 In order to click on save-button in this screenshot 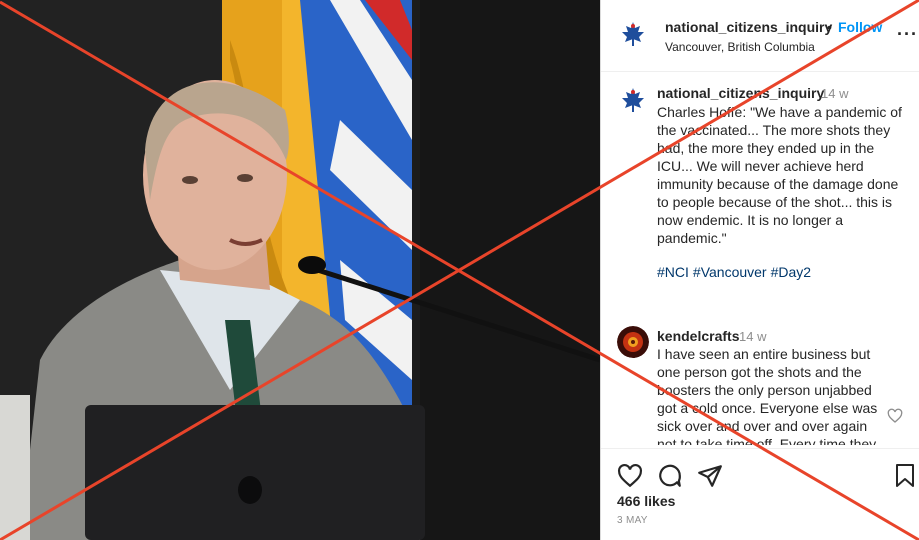, I will do `click(905, 478)`.